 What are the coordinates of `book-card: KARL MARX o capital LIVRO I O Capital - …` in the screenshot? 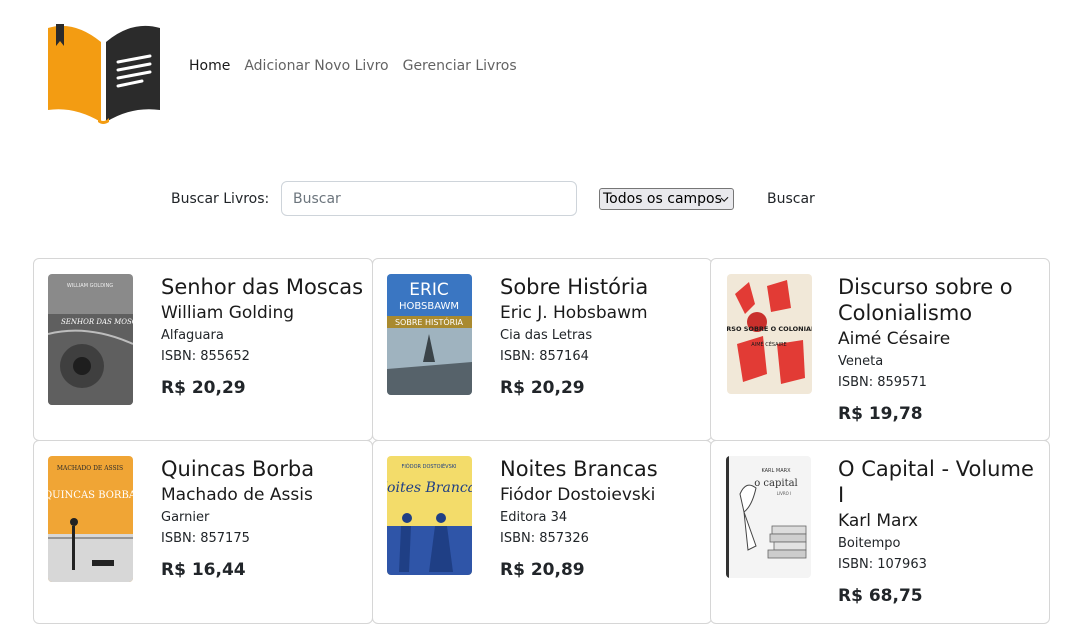 It's located at (880, 532).